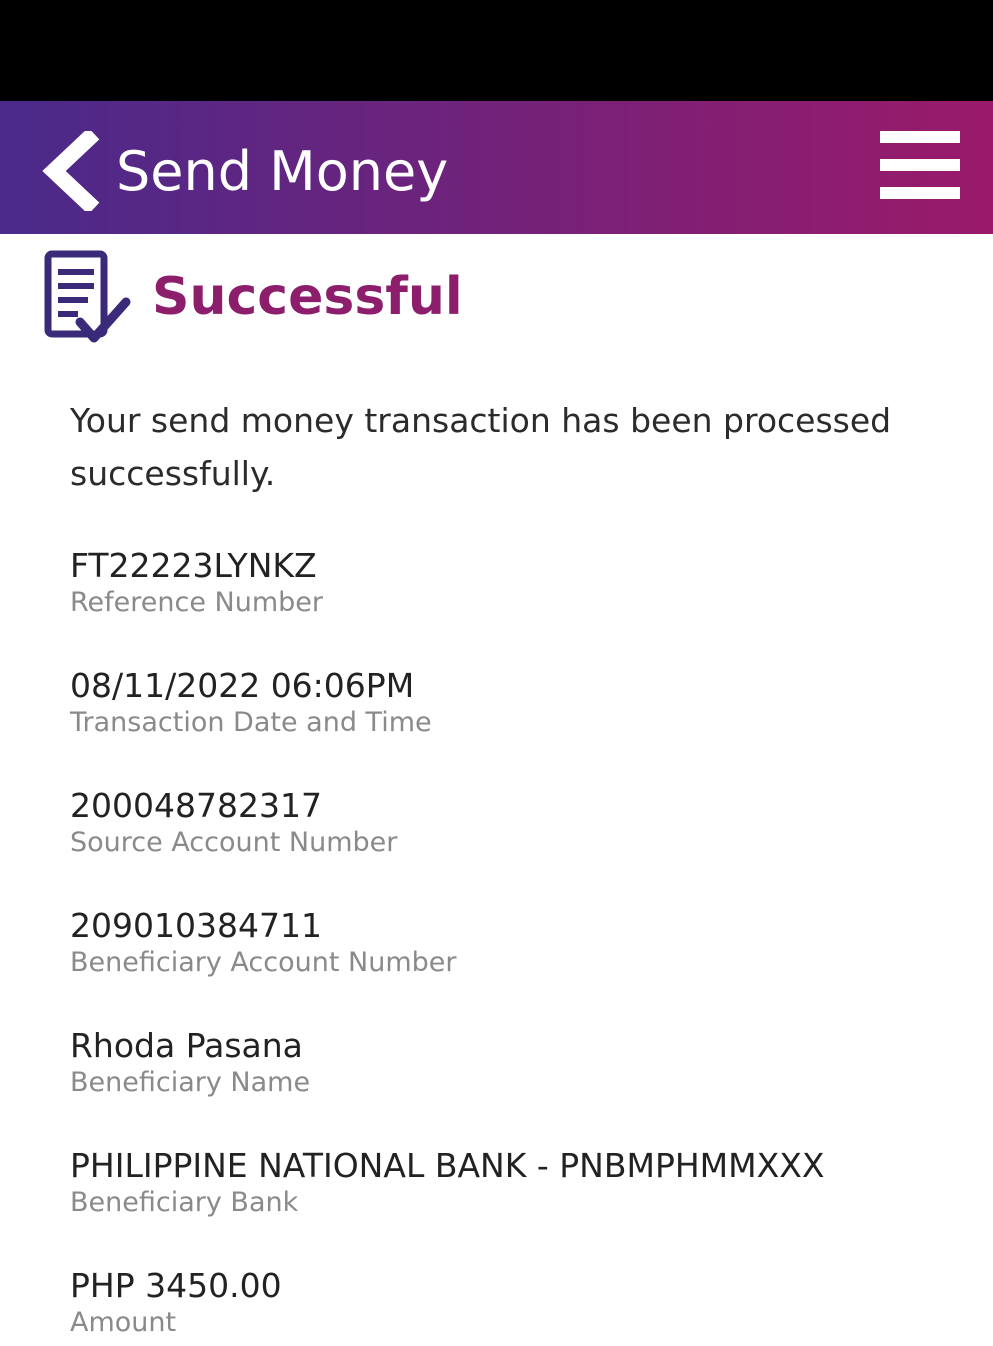 Image resolution: width=993 pixels, height=1346 pixels. Describe the element at coordinates (197, 602) in the screenshot. I see `detail-label: Reference Number` at that location.